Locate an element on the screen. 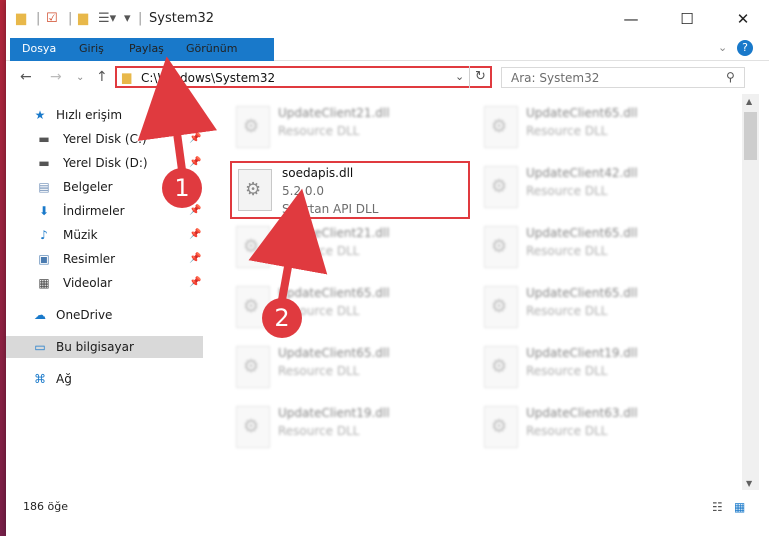 The height and width of the screenshot is (536, 769). annotation-arrows is located at coordinates (232, 178).